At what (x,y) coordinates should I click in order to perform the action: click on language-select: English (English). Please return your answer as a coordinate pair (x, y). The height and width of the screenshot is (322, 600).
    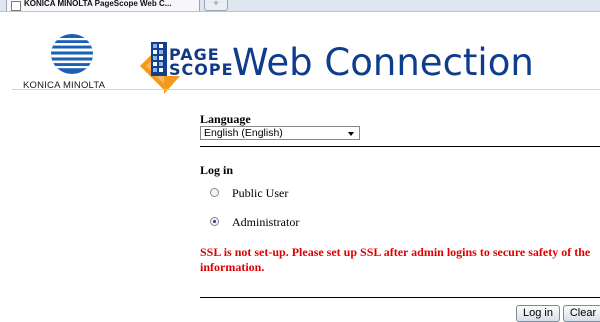
    Looking at the image, I should click on (280, 133).